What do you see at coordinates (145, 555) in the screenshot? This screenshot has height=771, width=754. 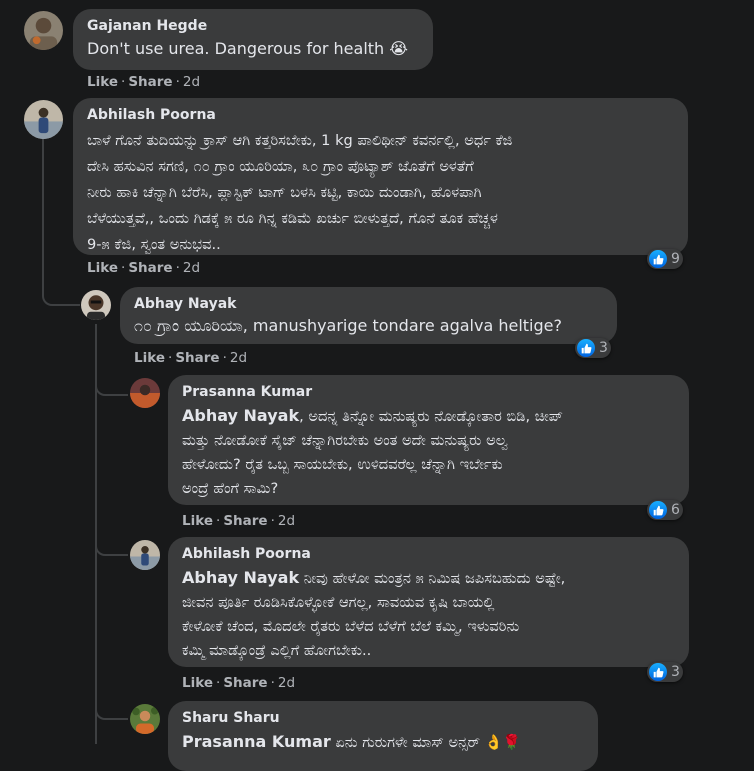 I see `avatar-abhilash-poorna-reply` at bounding box center [145, 555].